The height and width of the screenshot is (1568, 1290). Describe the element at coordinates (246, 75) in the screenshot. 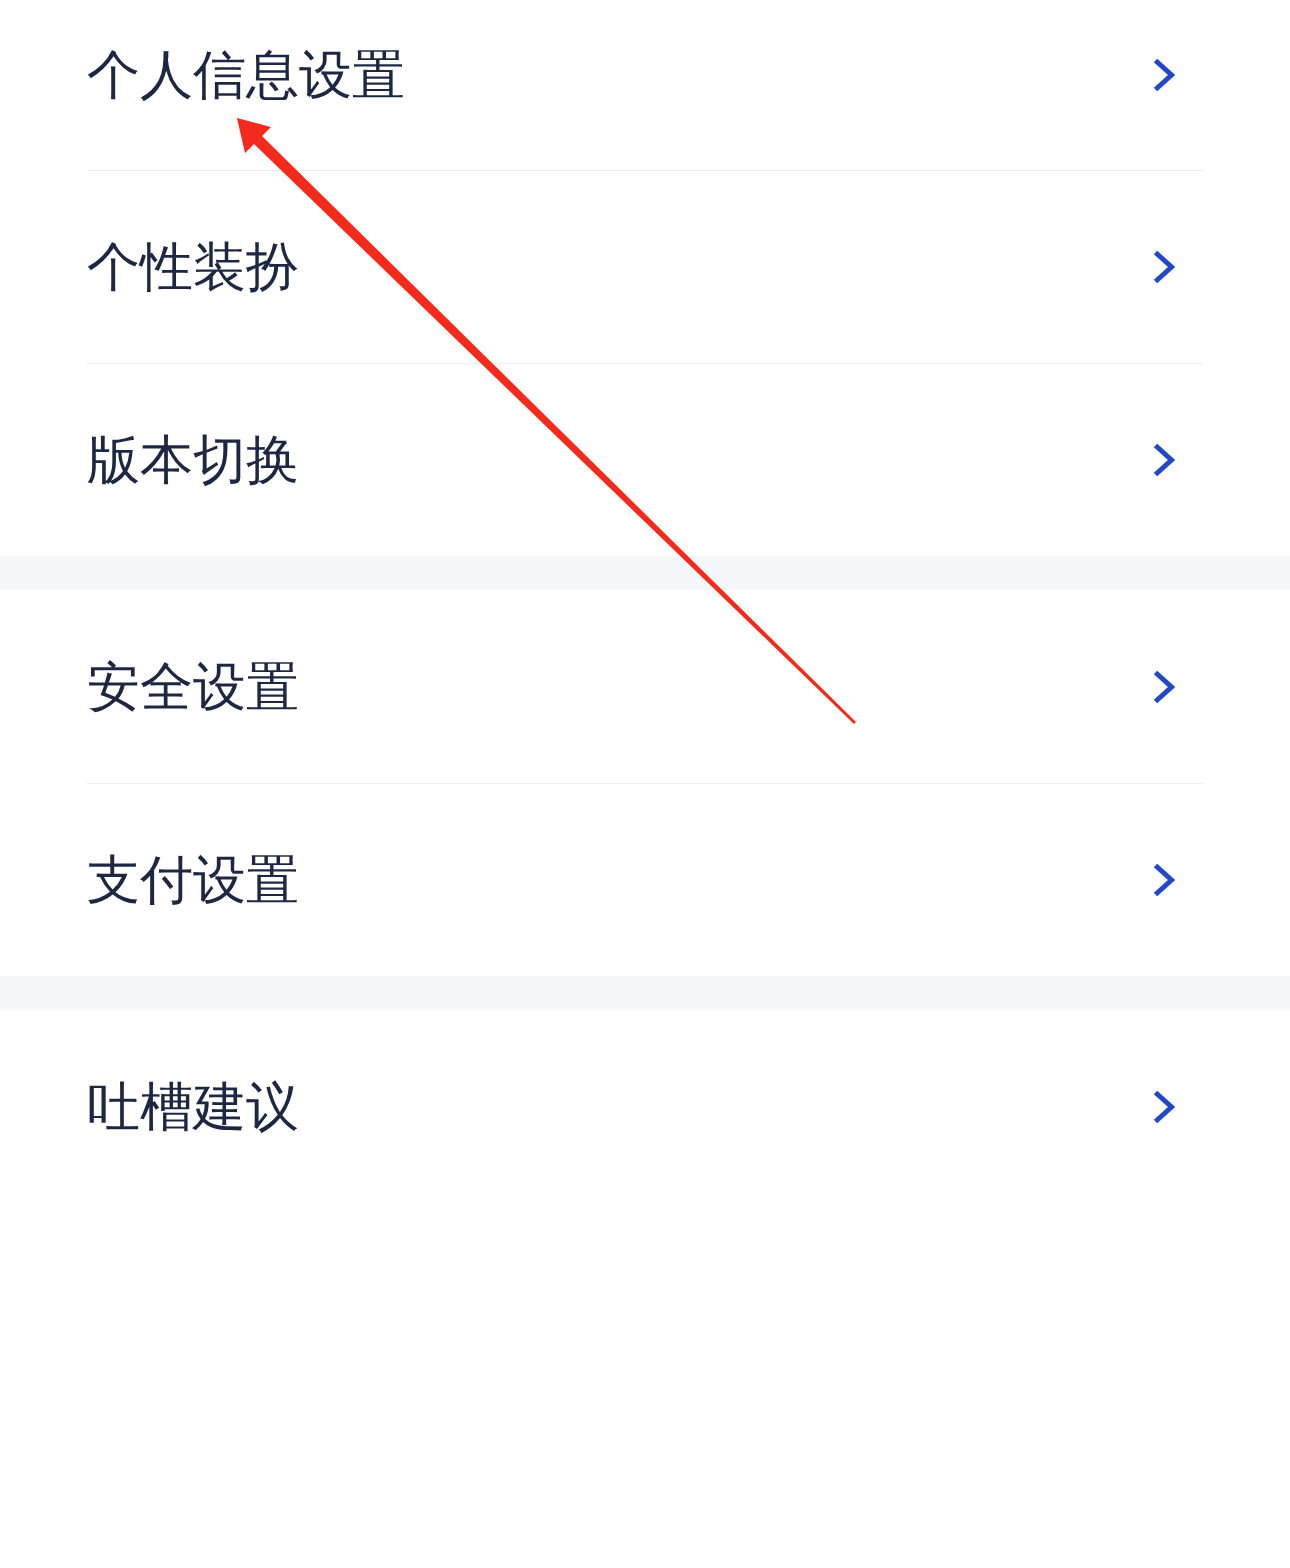

I see `menu-item-label: 个人信息设置` at that location.